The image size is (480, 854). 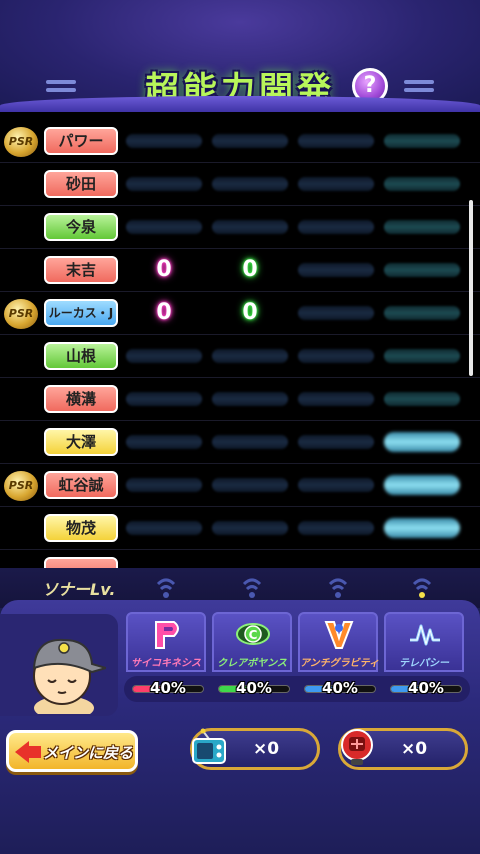 What do you see at coordinates (69, 676) in the screenshot?
I see `player-avatar` at bounding box center [69, 676].